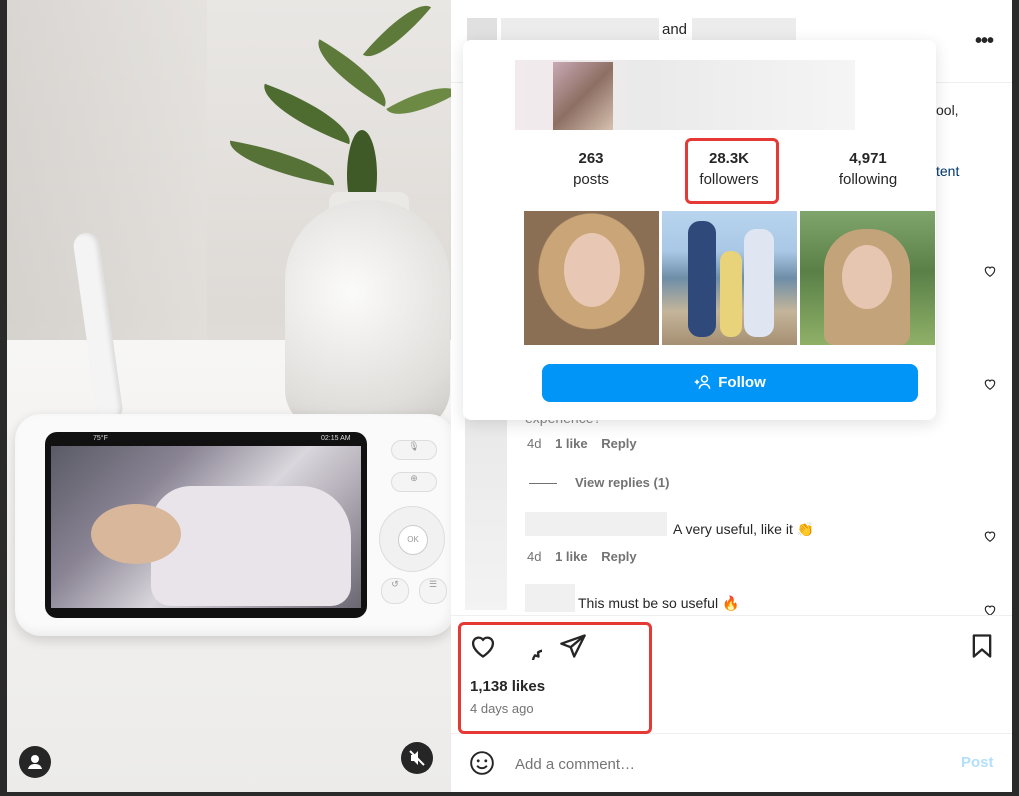 The width and height of the screenshot is (1019, 796). I want to click on mute-icon, so click(417, 758).